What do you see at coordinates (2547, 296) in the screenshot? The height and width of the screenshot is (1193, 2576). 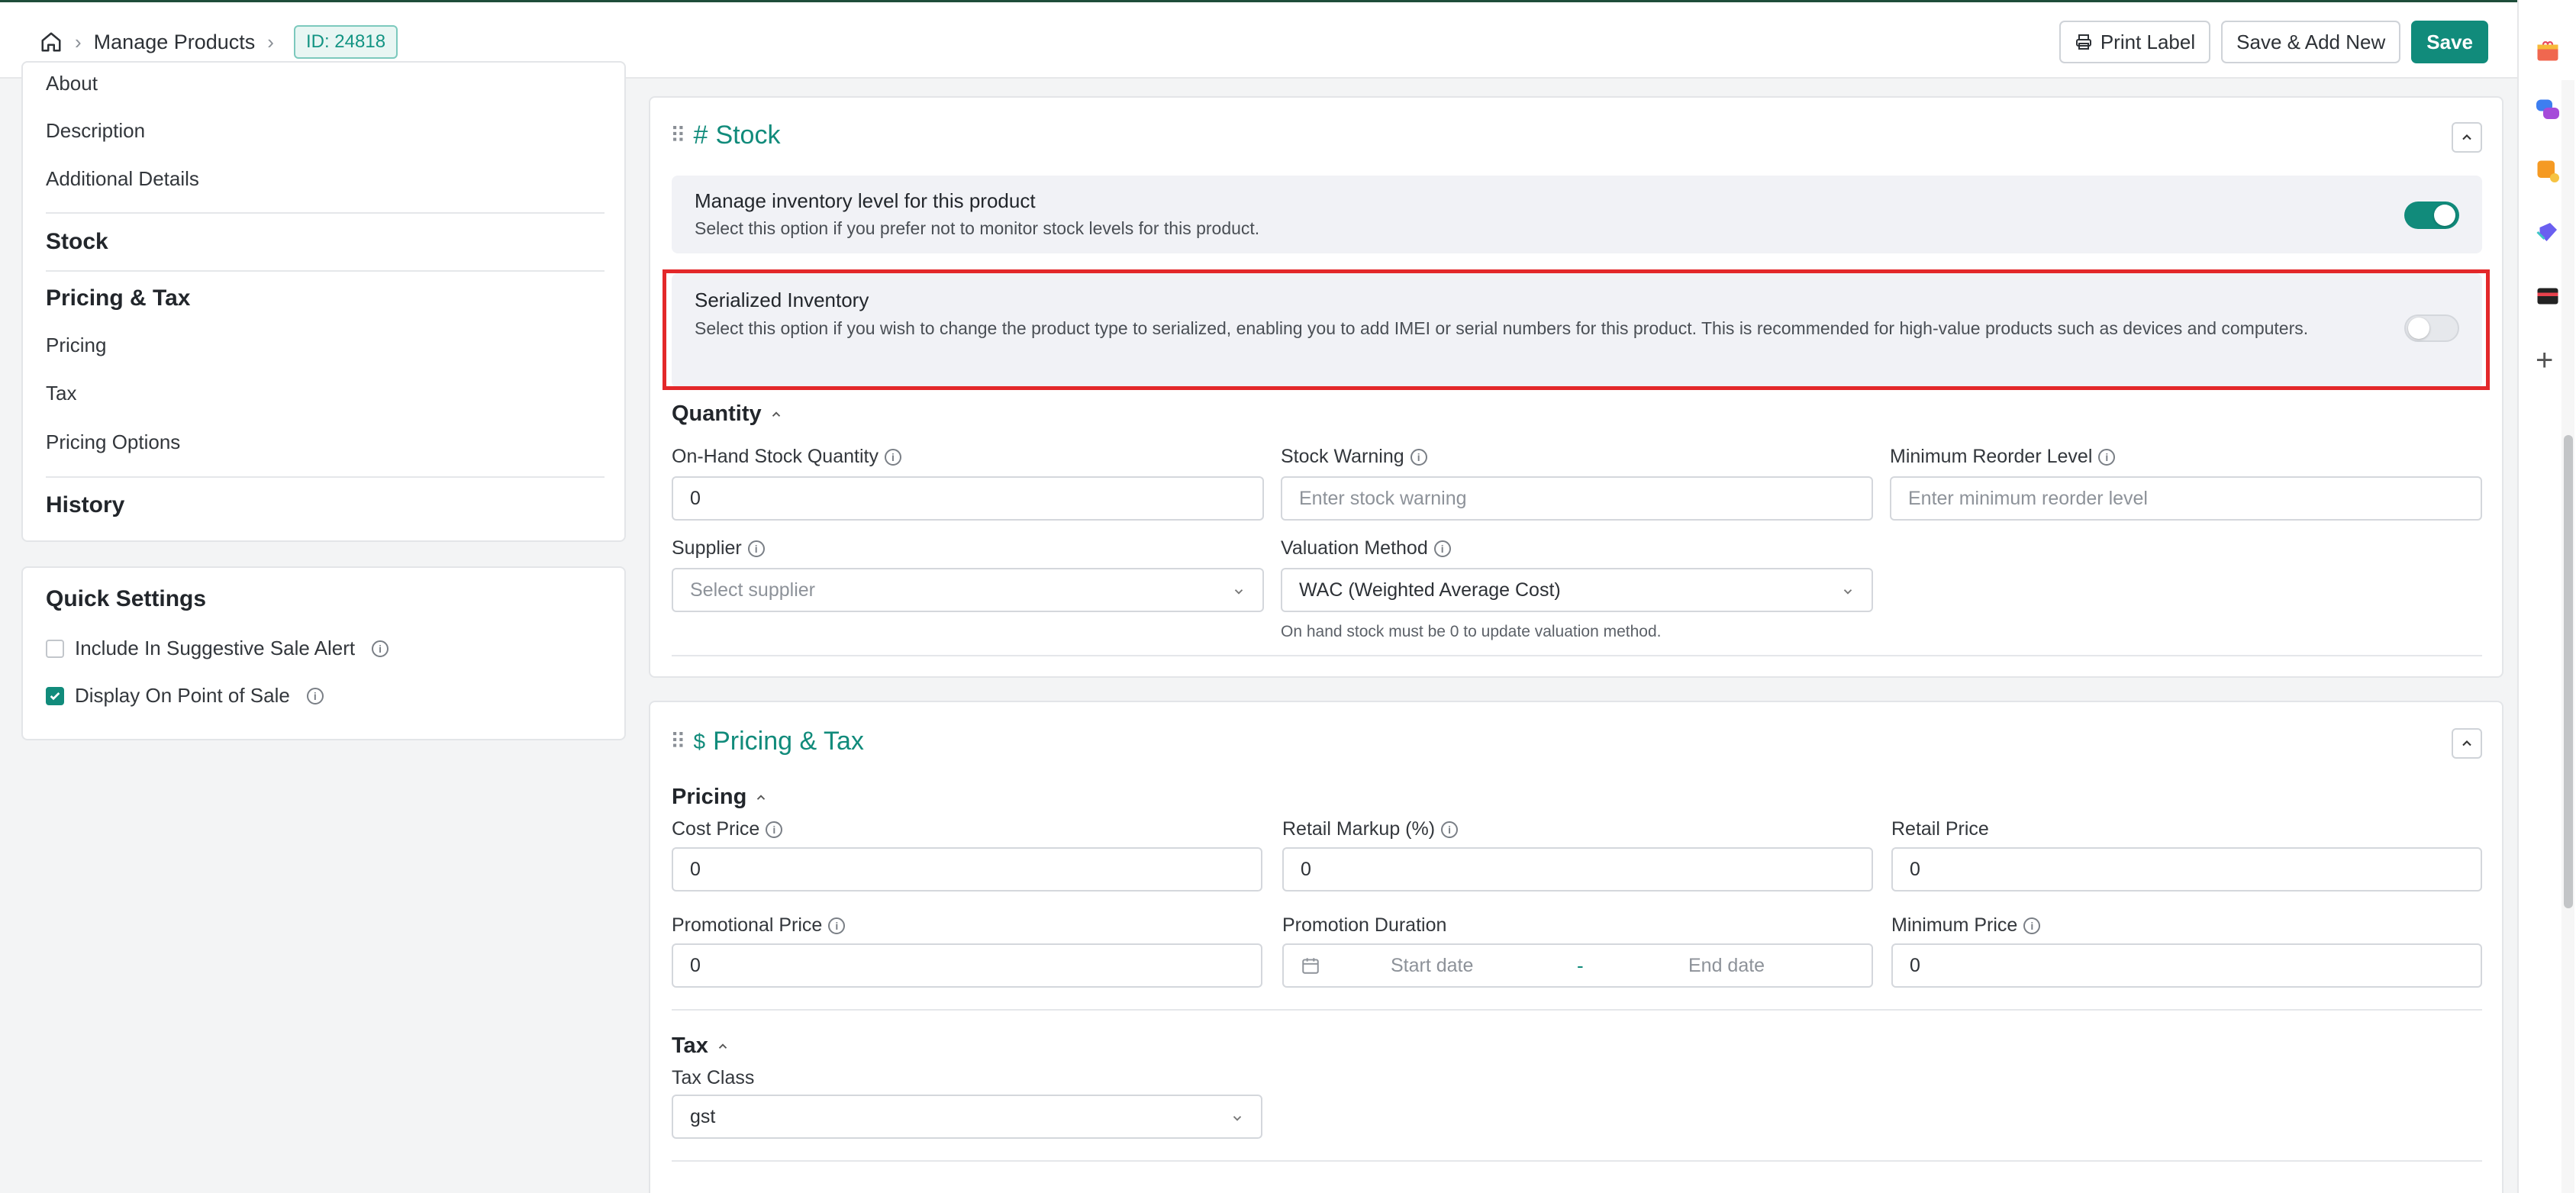 I see `wallet-icon` at bounding box center [2547, 296].